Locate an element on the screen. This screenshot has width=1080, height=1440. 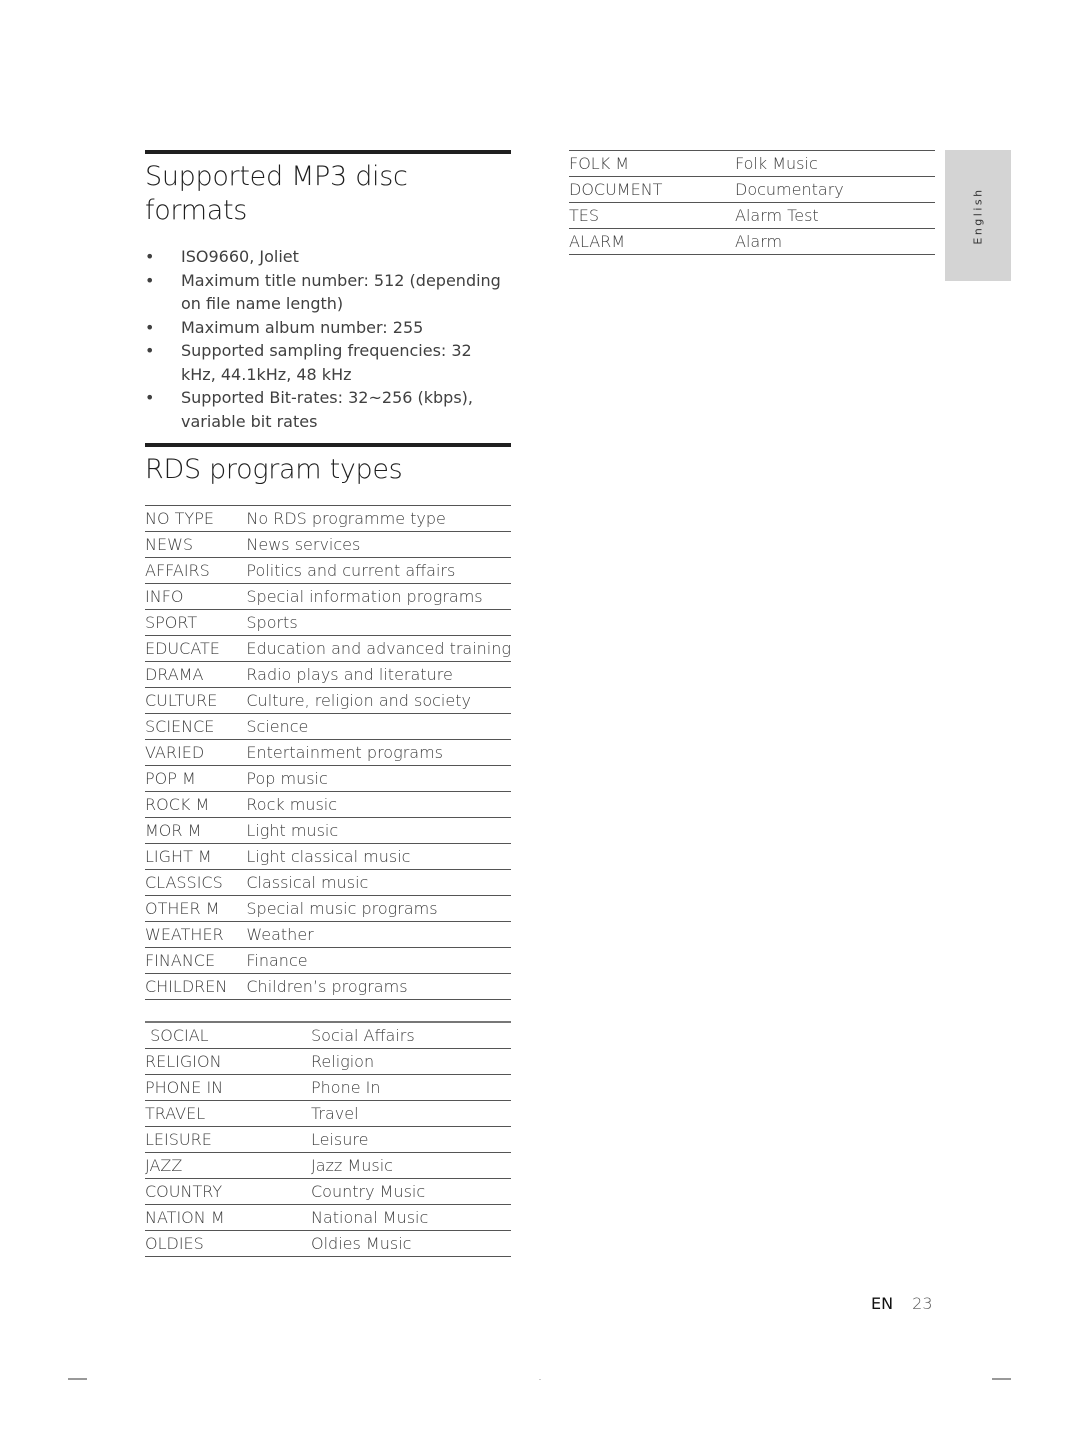
table-row: DOCUMENT Documentary is located at coordinates (752, 189).